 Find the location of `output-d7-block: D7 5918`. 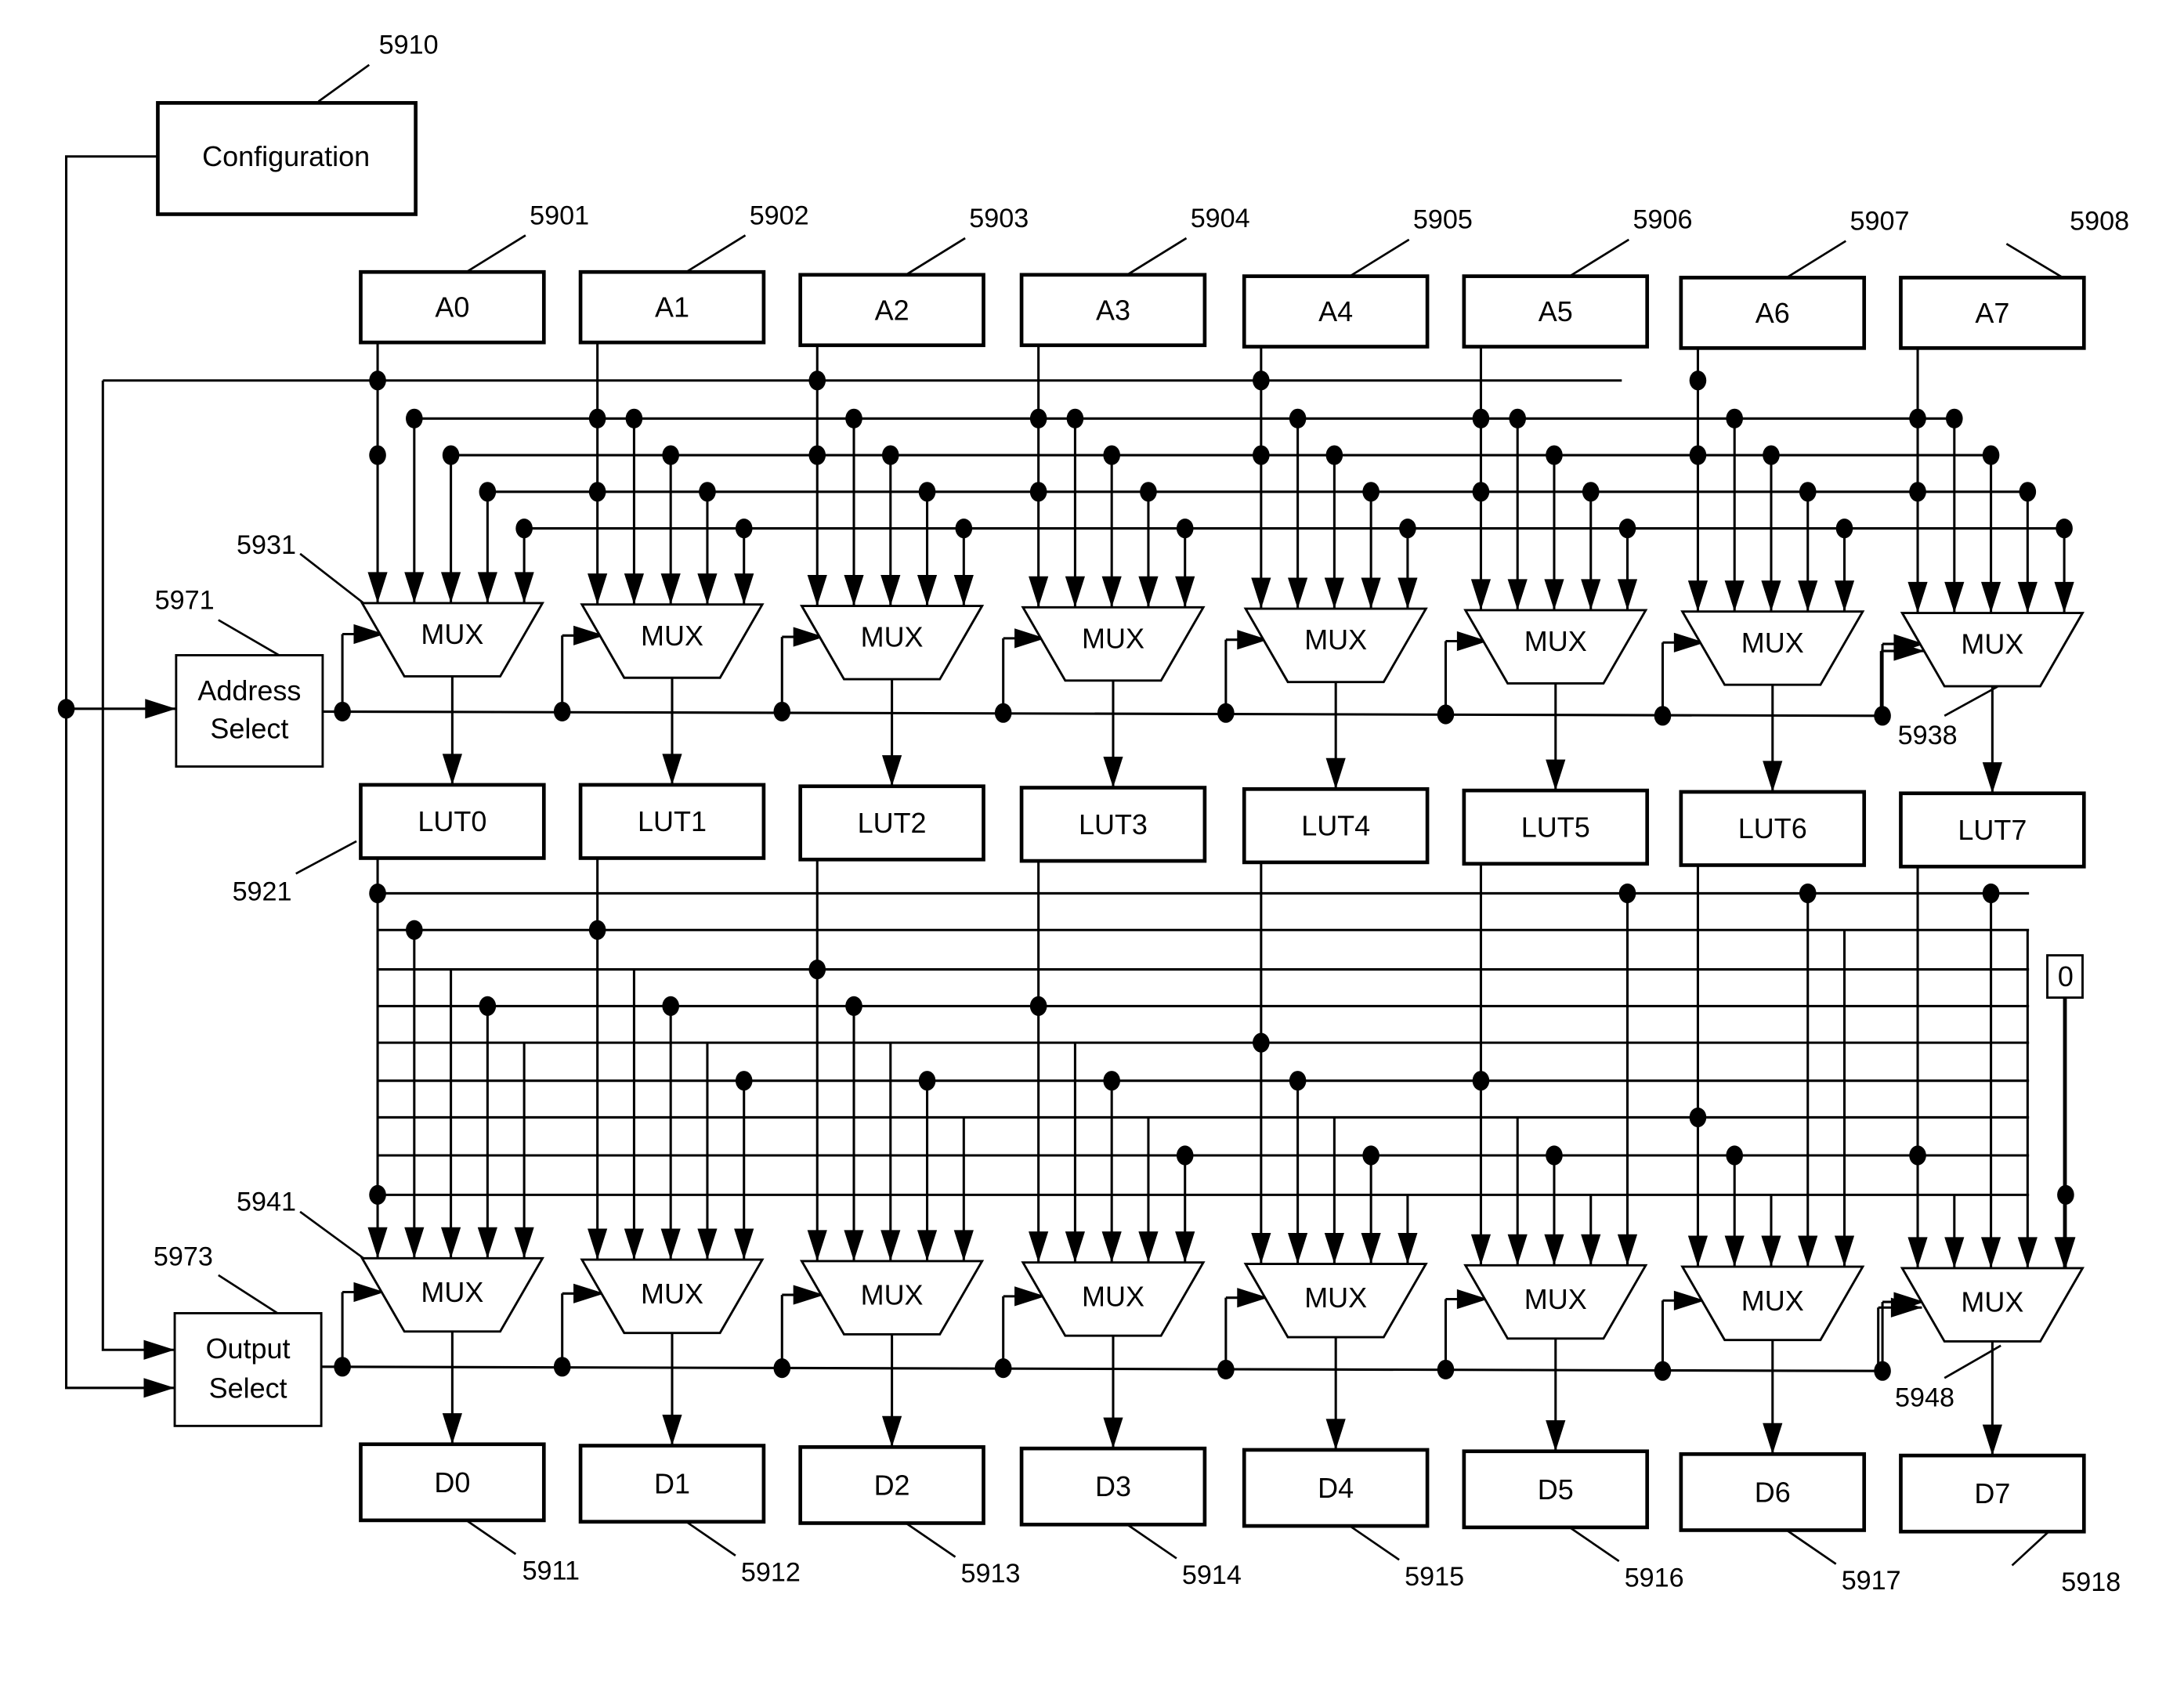

output-d7-block: D7 5918 is located at coordinates (2010, 1525).